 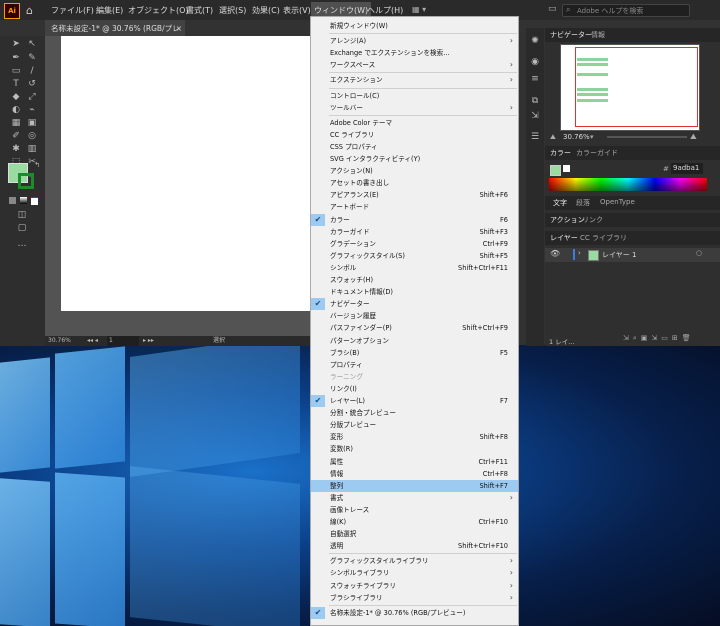 I want to click on menu-effect: 効果(C), so click(x=266, y=10).